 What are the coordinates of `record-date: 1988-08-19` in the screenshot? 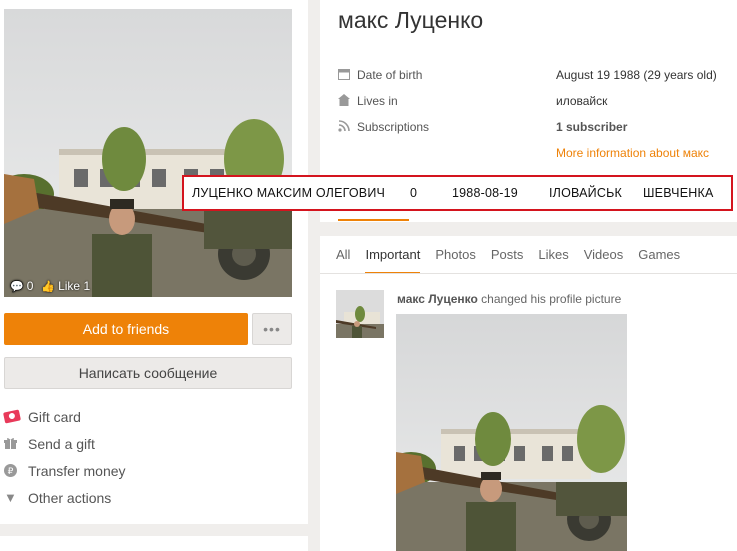 It's located at (485, 193).